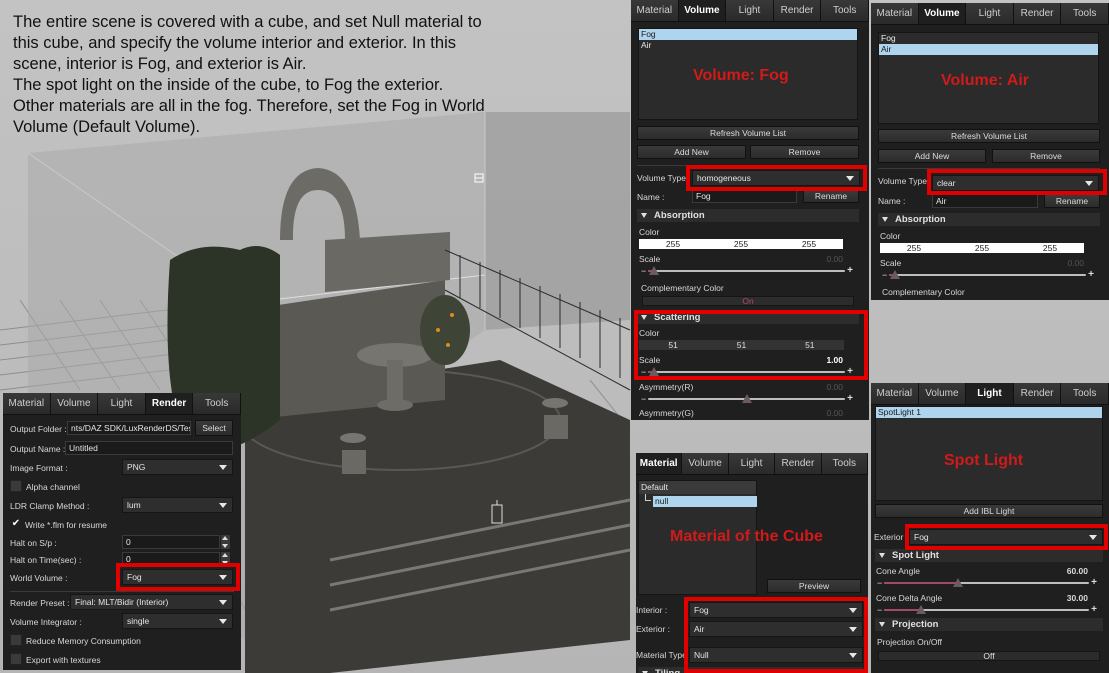  What do you see at coordinates (177, 505) in the screenshot?
I see `ldr-clamp-select: lum` at bounding box center [177, 505].